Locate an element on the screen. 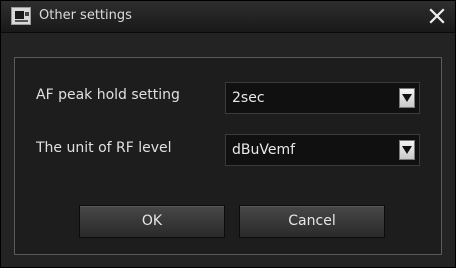 Image resolution: width=456 pixels, height=276 pixels. window-title: Other settings is located at coordinates (85, 15).